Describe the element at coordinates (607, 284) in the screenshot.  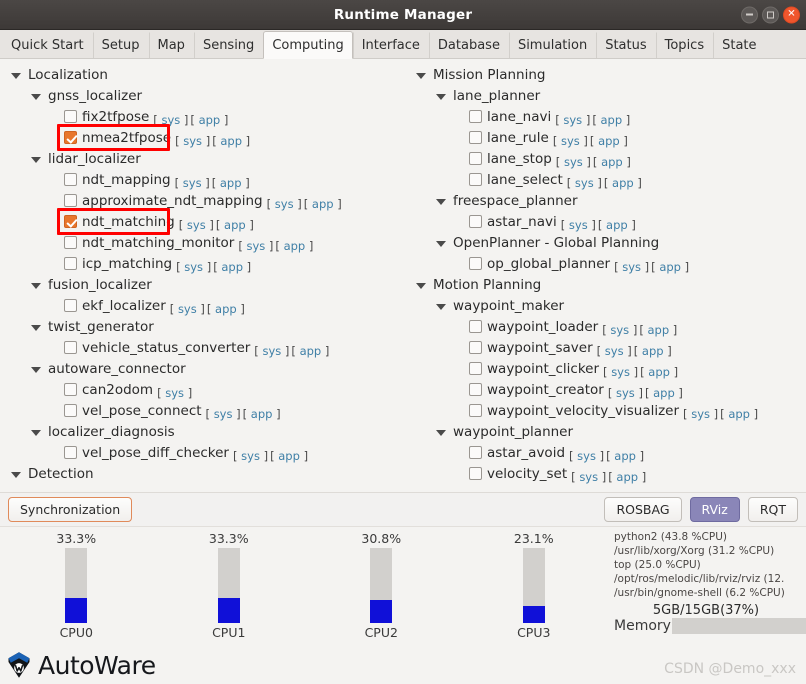
I see `tree-group-motion-planning: Motion Planning` at that location.